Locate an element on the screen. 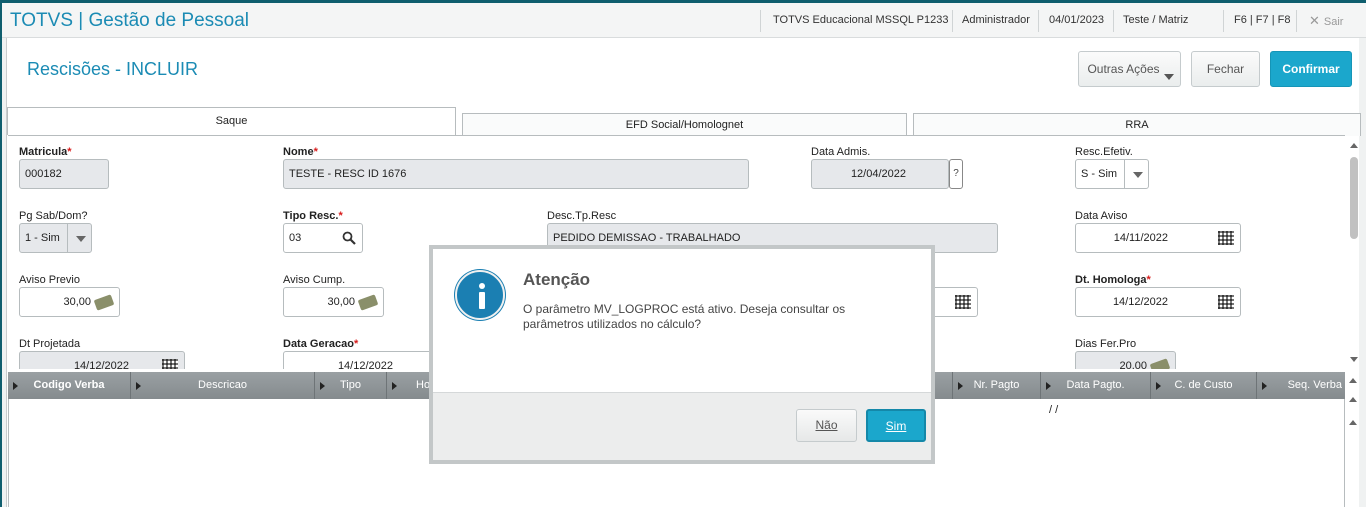  dt-homologa-field: 14/12/2022 is located at coordinates (1158, 302).